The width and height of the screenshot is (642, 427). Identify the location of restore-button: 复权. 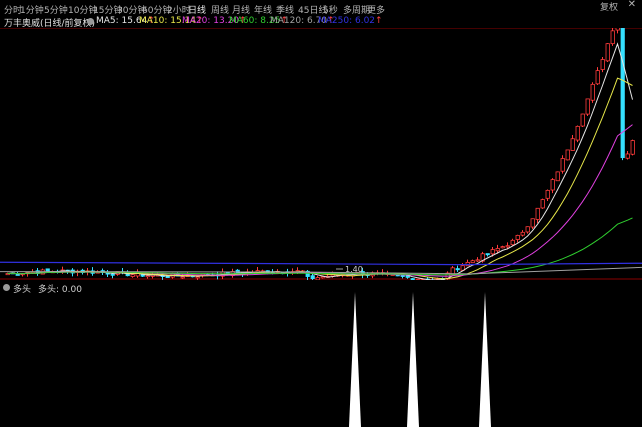
(609, 6).